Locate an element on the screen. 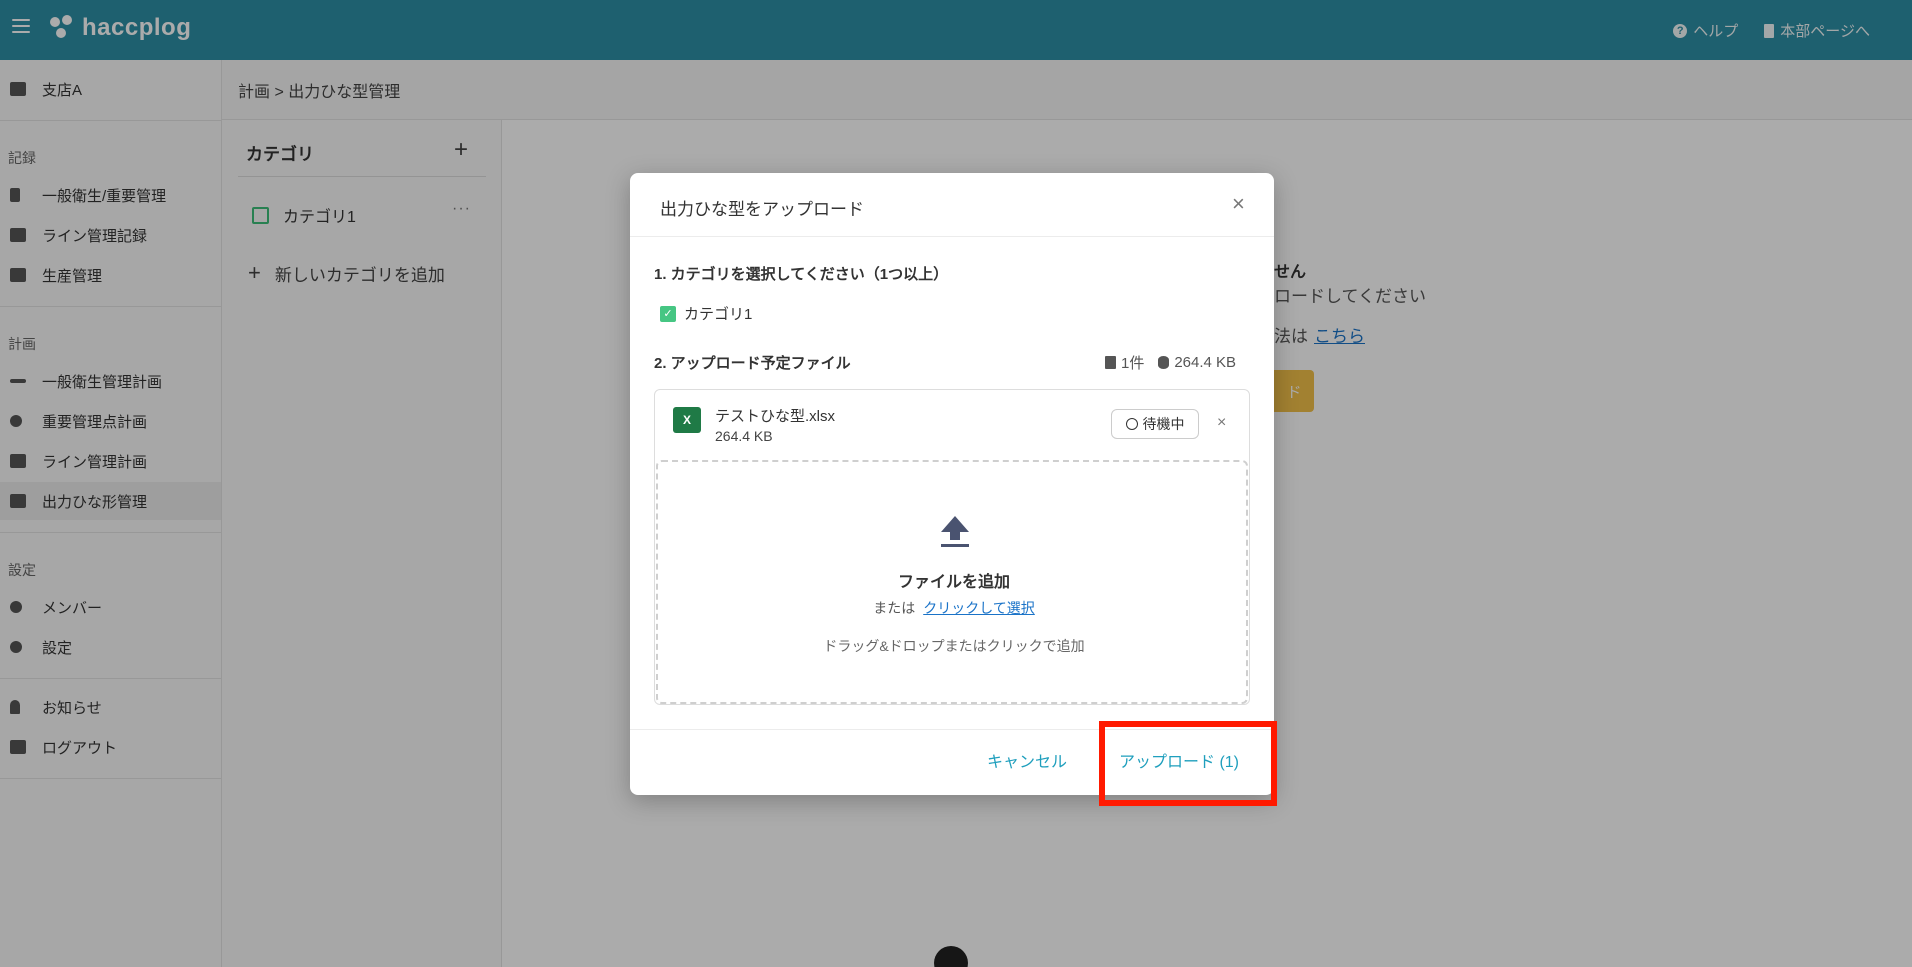  file-dropzone: ファイルを追加 または クリックして選択 ドラッグ&ドロップまたはクリックで追加 is located at coordinates (952, 582).